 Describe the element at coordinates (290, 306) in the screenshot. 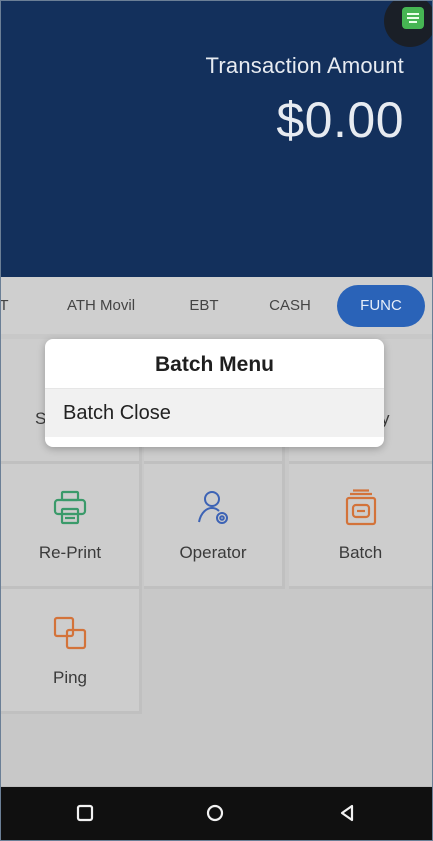

I see `tab-cash: CASH` at that location.